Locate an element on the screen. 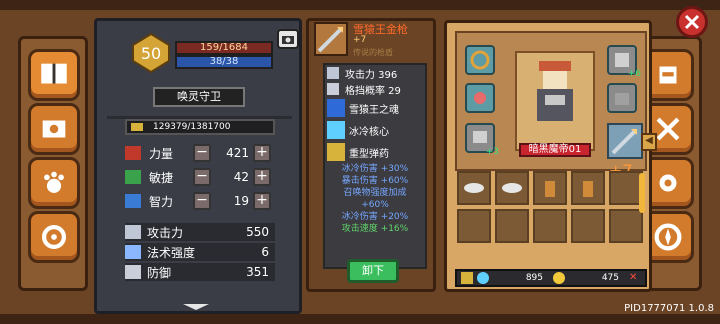 This screenshot has height=324, width=720. weapon-slot: +7 is located at coordinates (625, 151).